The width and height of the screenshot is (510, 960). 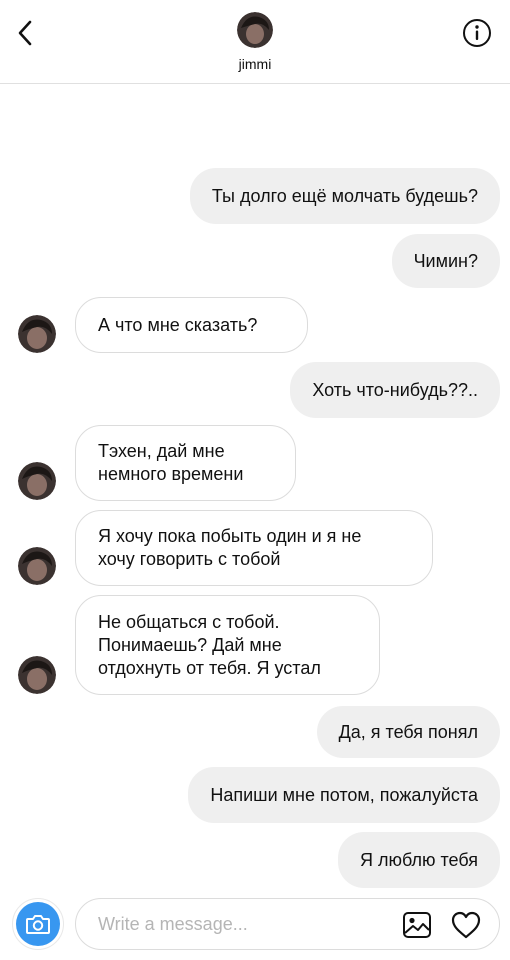 I want to click on gallery-button, so click(x=417, y=925).